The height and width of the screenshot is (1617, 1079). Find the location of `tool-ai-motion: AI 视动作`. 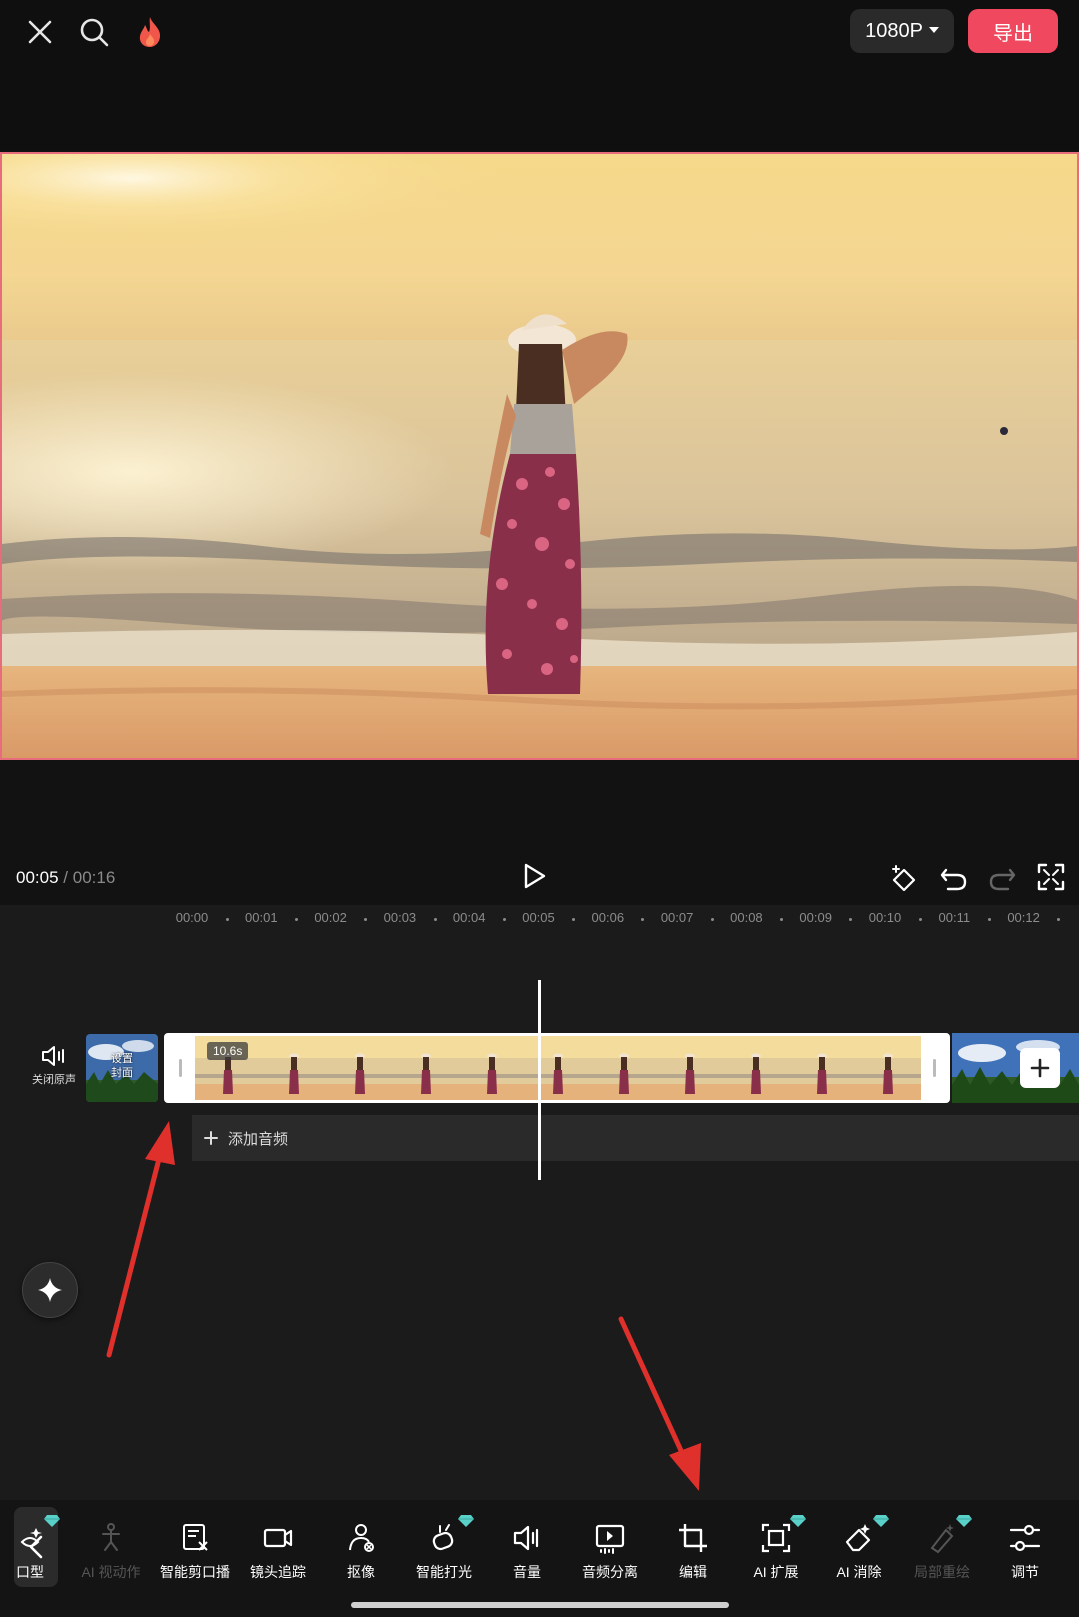

tool-ai-motion: AI 视动作 is located at coordinates (111, 1554).